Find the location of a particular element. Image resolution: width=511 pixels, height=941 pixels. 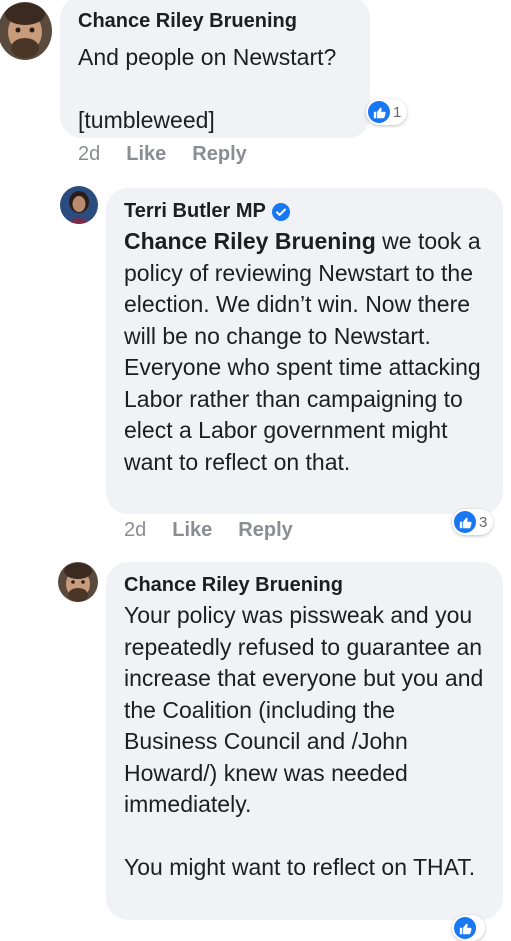

reaction-count: 3 is located at coordinates (473, 522).